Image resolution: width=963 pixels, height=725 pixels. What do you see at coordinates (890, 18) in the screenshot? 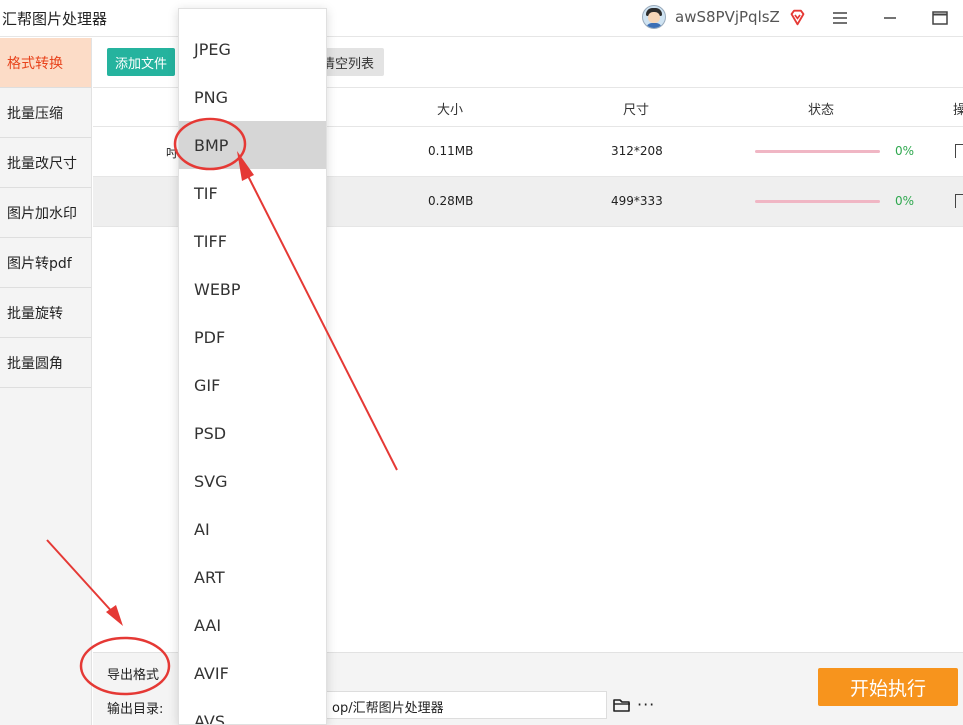
I see `minimize-icon` at bounding box center [890, 18].